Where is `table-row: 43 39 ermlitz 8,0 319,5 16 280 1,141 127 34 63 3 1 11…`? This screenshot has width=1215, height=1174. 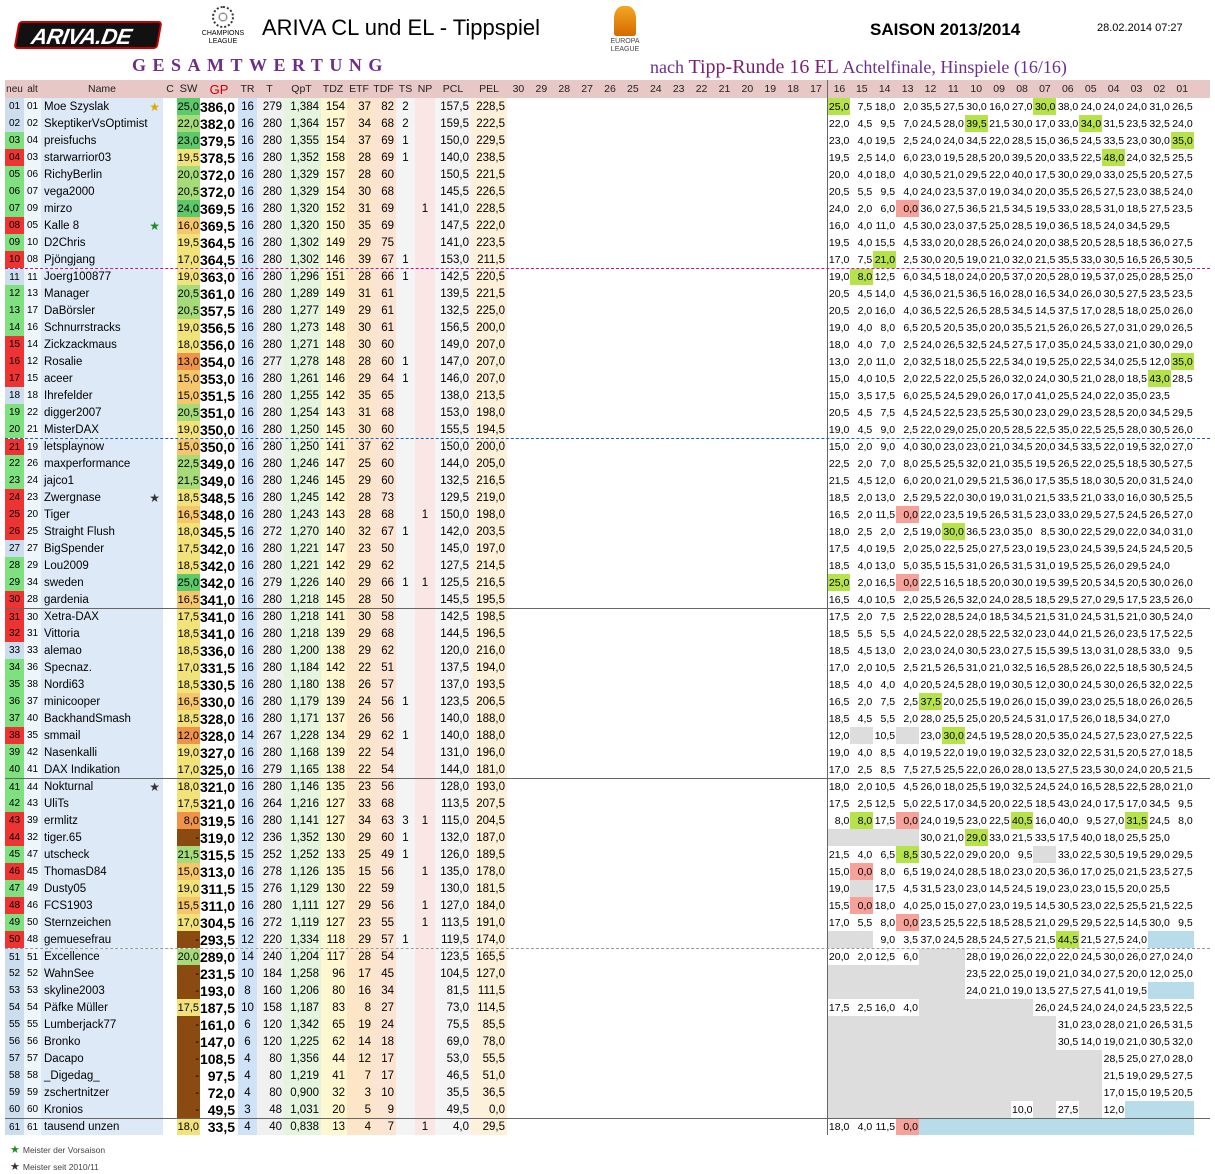 table-row: 43 39 ermlitz 8,0 319,5 16 280 1,141 127 34 63 3 1 11… is located at coordinates (607, 820).